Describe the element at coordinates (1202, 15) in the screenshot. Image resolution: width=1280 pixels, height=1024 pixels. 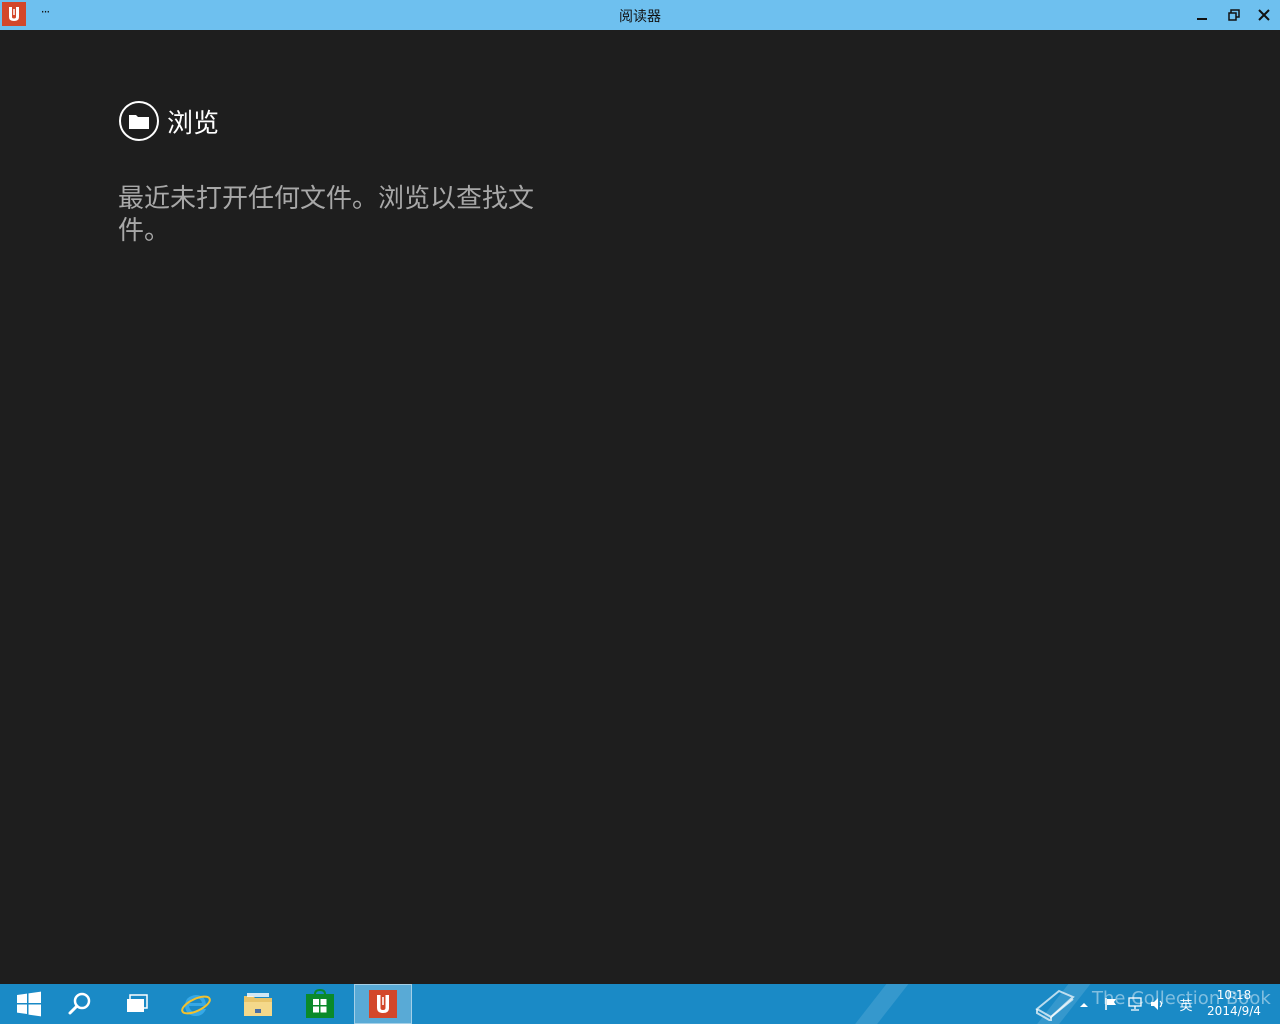
I see `minimize-button` at that location.